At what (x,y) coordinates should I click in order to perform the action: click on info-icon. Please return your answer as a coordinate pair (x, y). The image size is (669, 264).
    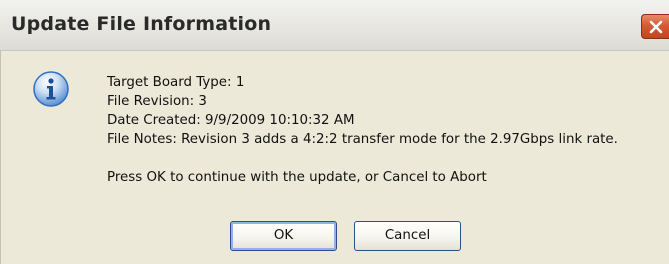
    Looking at the image, I should click on (51, 89).